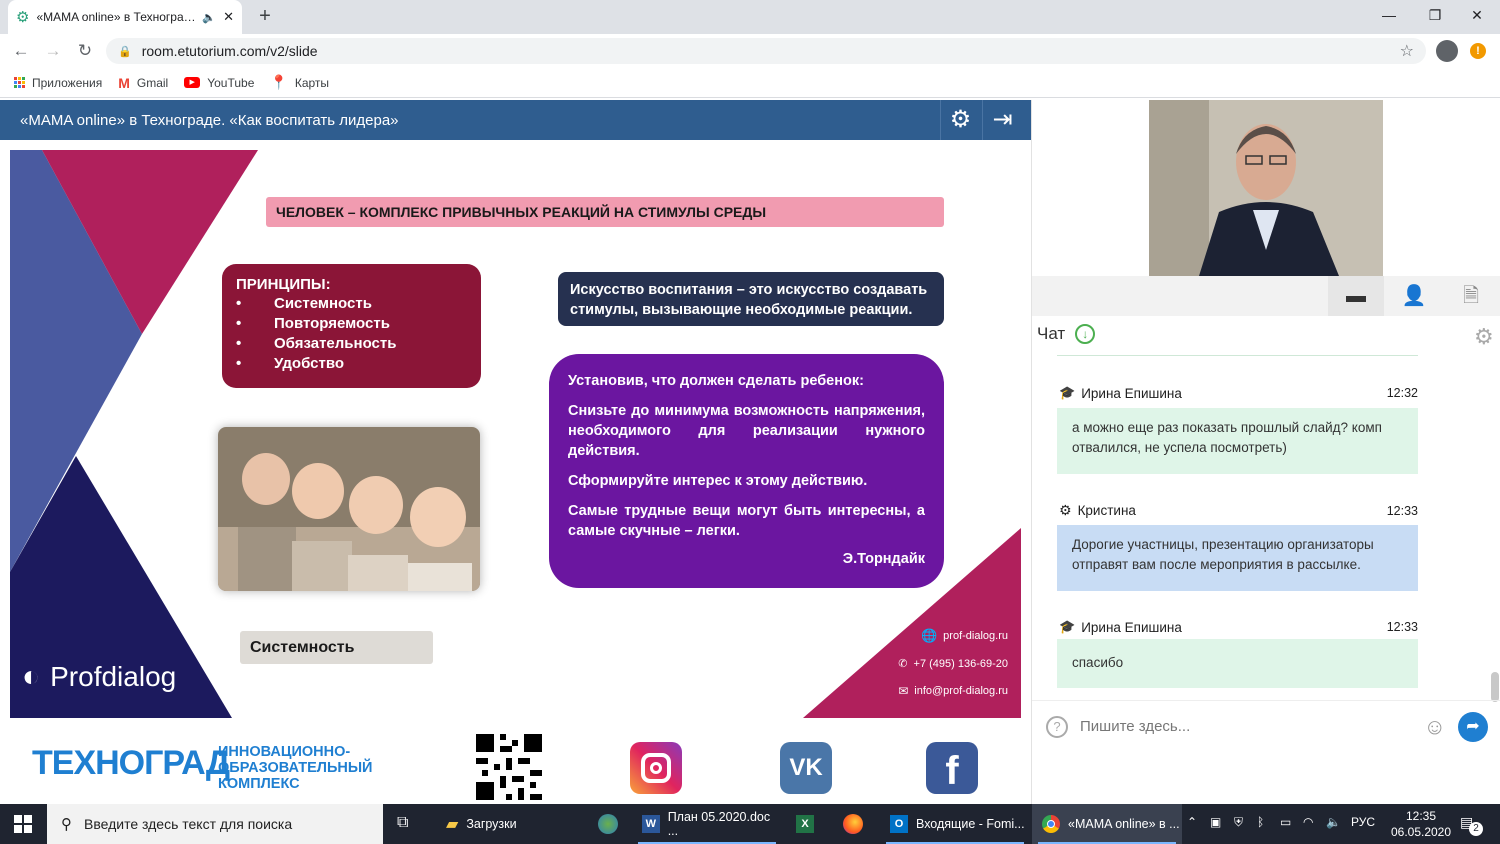  What do you see at coordinates (402, 823) in the screenshot?
I see `task-view-icon: ⧉` at bounding box center [402, 823].